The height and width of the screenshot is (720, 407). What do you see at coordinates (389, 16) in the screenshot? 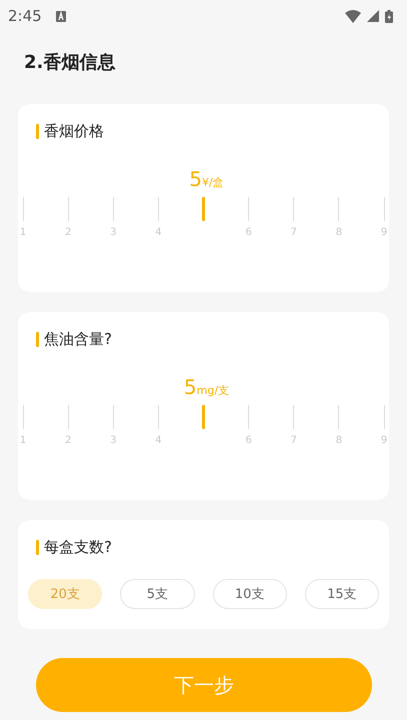
I see `battery-icon` at bounding box center [389, 16].